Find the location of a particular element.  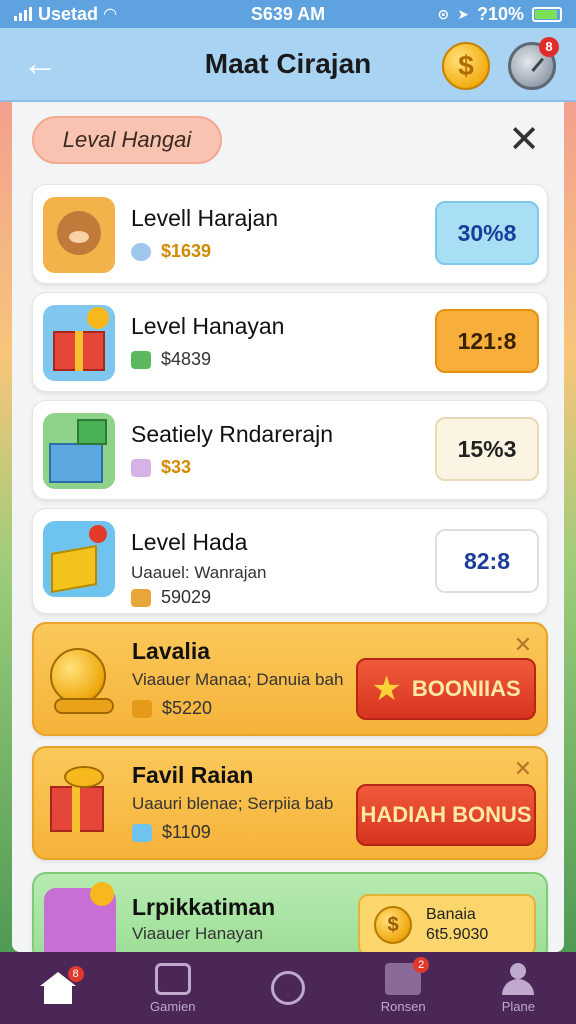

card-subtitle: Viaauer Manaa; Danuia bah is located at coordinates (238, 679).